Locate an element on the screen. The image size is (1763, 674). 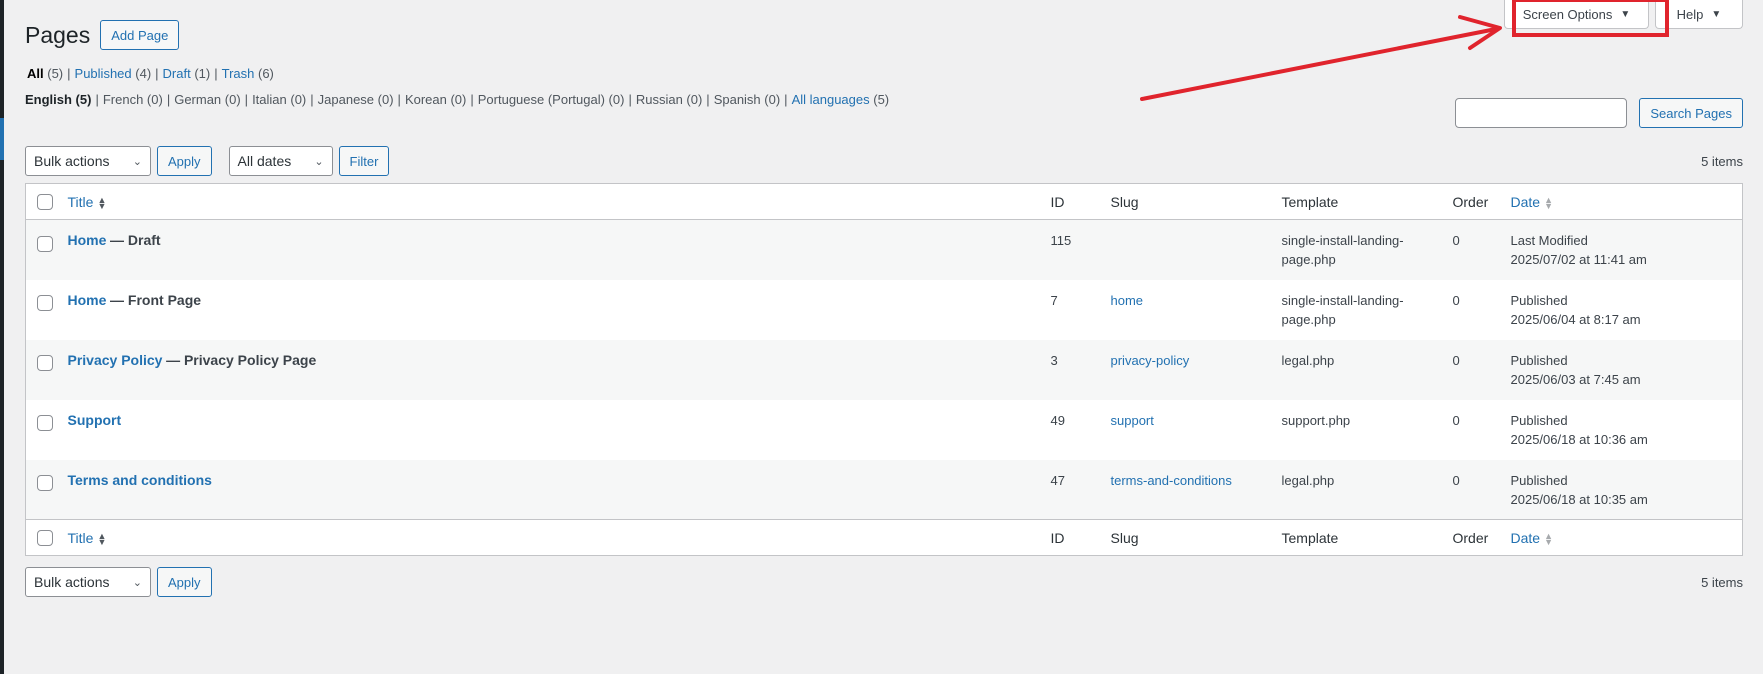
help-button: Help ▼ is located at coordinates (1699, 14).